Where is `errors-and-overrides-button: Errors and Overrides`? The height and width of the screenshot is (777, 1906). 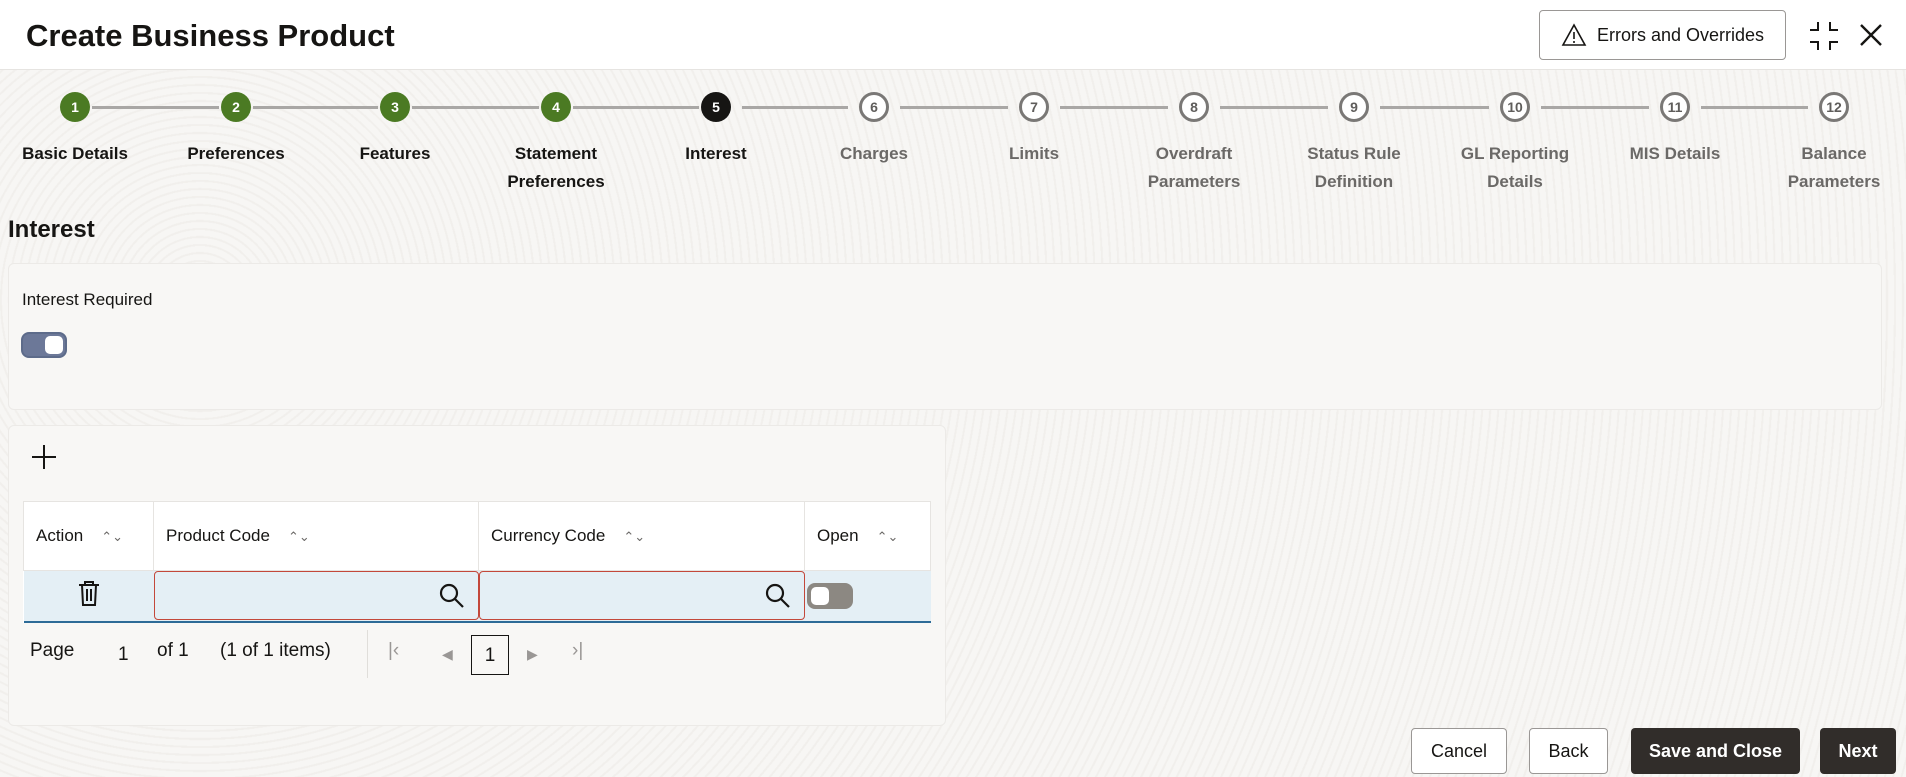 errors-and-overrides-button: Errors and Overrides is located at coordinates (1662, 35).